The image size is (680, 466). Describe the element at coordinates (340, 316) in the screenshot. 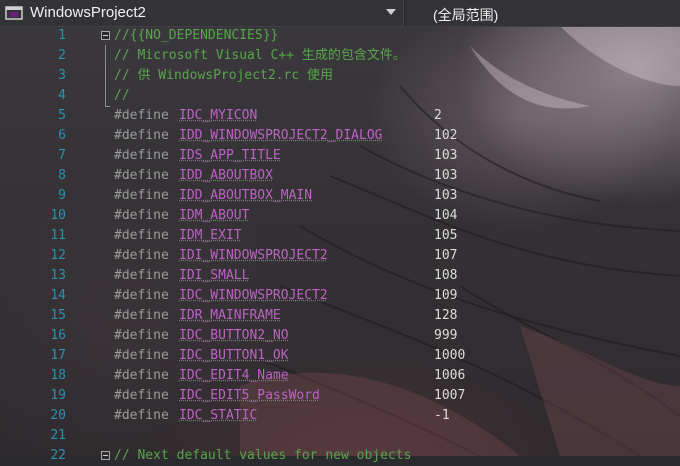

I see `define-line: 15 #define IDR_MAINFRAME 128` at that location.